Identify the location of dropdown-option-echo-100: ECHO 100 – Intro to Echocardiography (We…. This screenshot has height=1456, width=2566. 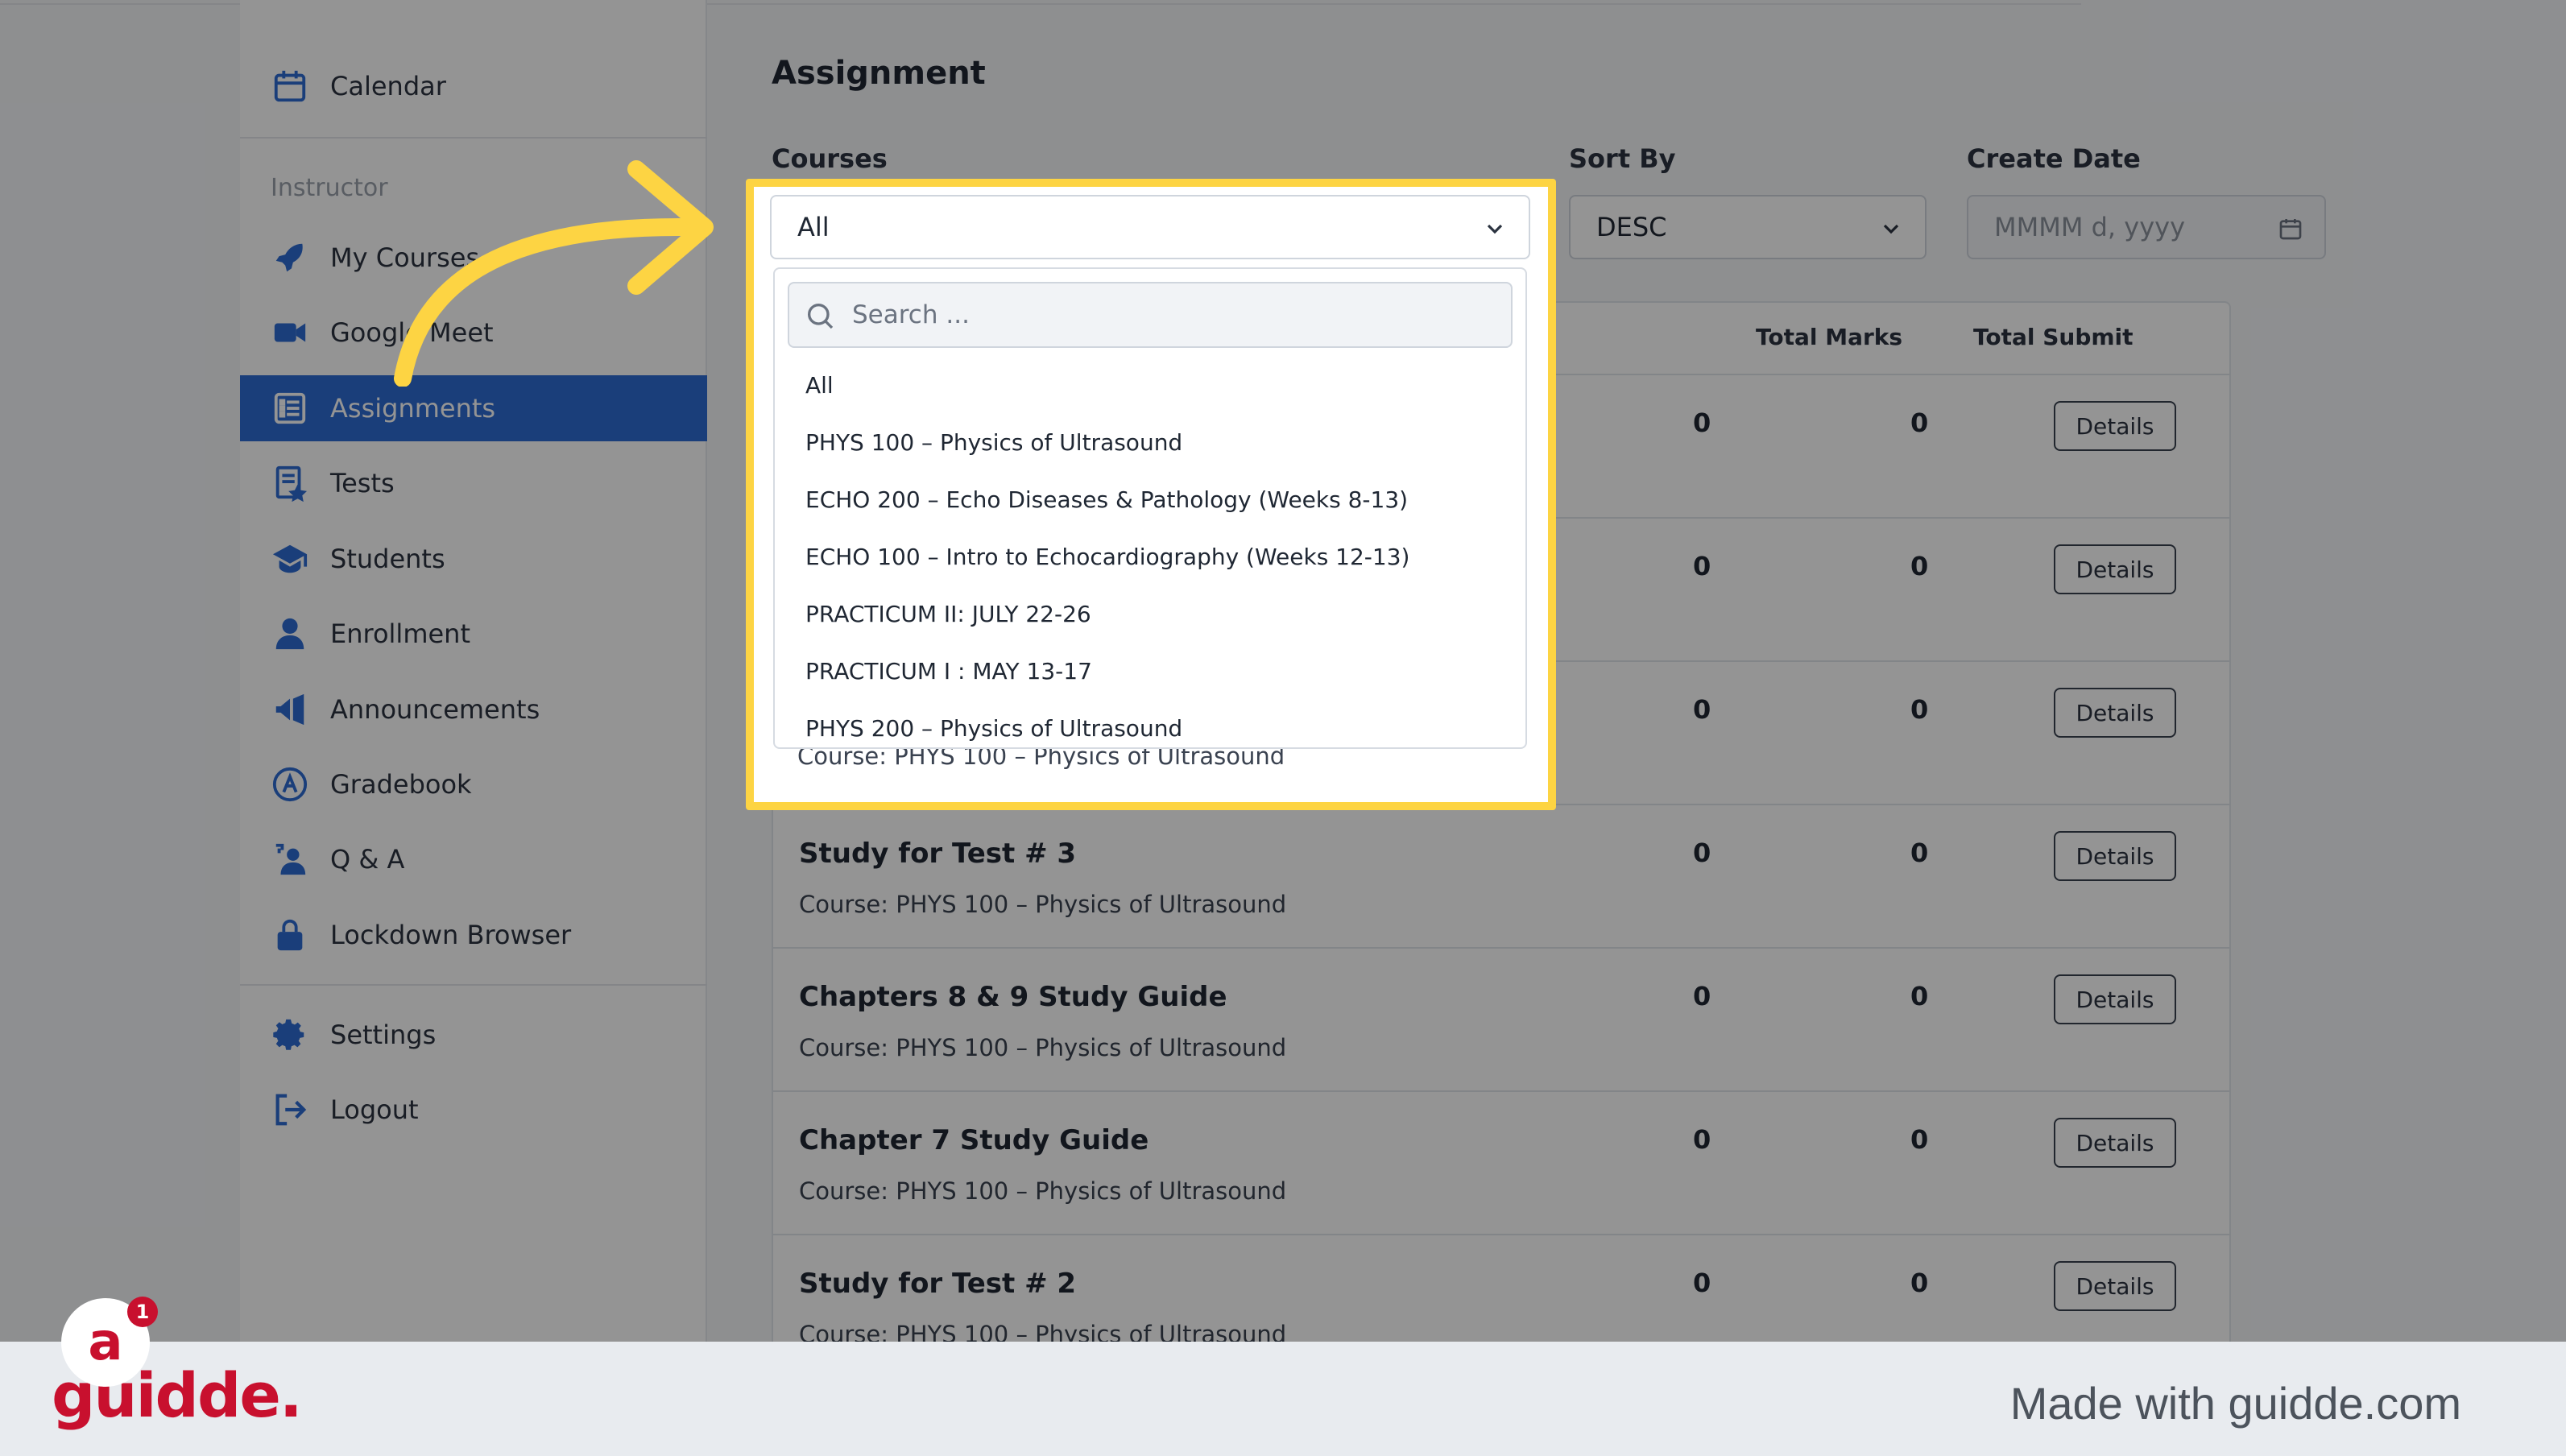
(1107, 557).